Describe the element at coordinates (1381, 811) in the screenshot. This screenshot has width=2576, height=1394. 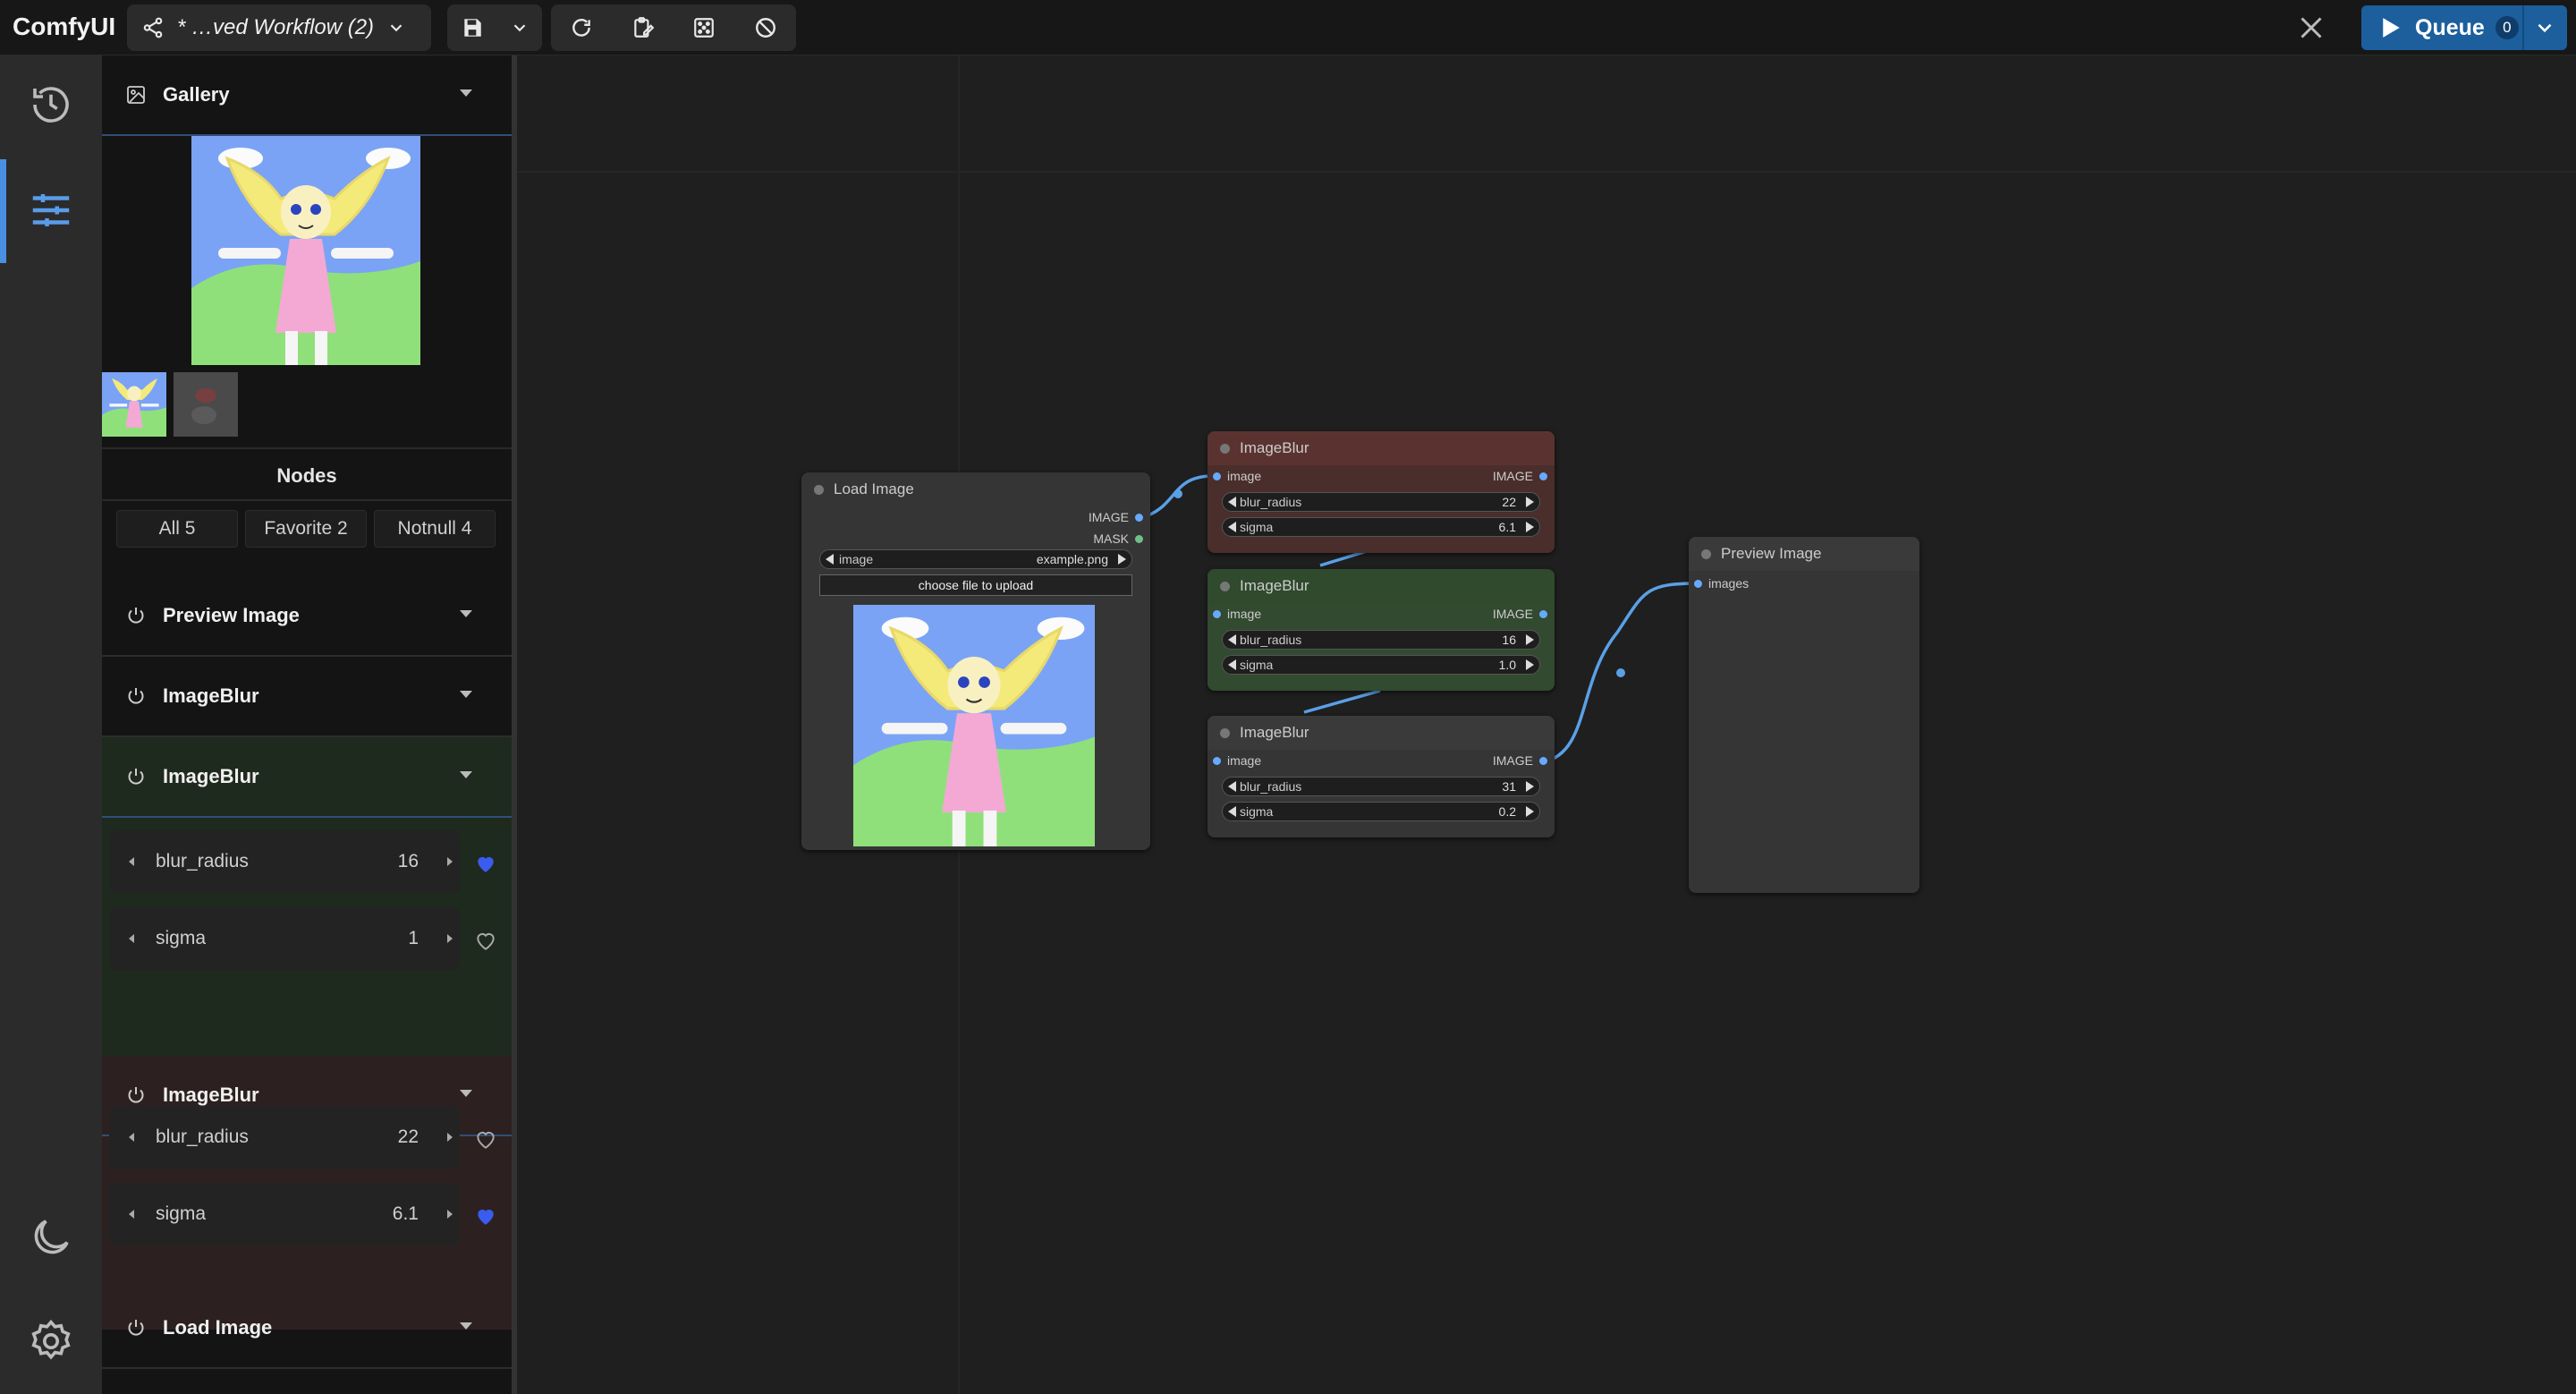
I see `sigma-widget: sigma 0.2` at that location.